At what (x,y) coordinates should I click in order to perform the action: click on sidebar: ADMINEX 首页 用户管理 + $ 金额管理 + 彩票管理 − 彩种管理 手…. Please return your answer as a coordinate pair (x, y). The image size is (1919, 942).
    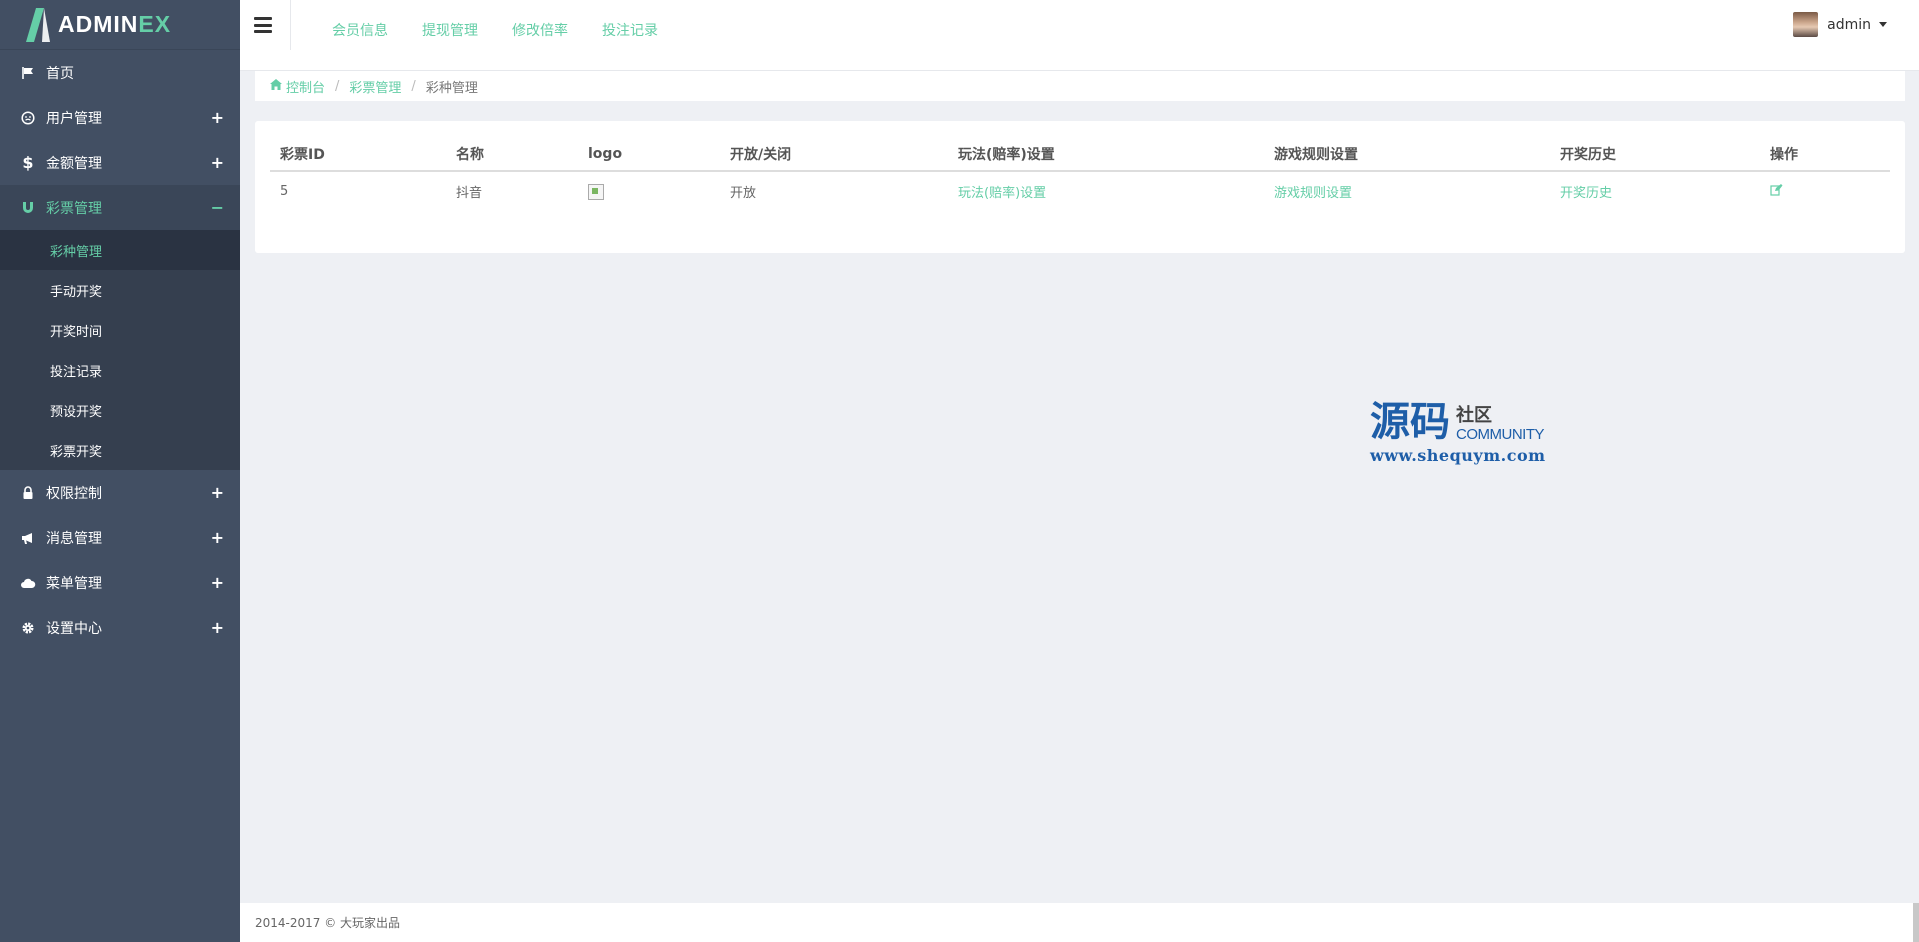
    Looking at the image, I should click on (120, 471).